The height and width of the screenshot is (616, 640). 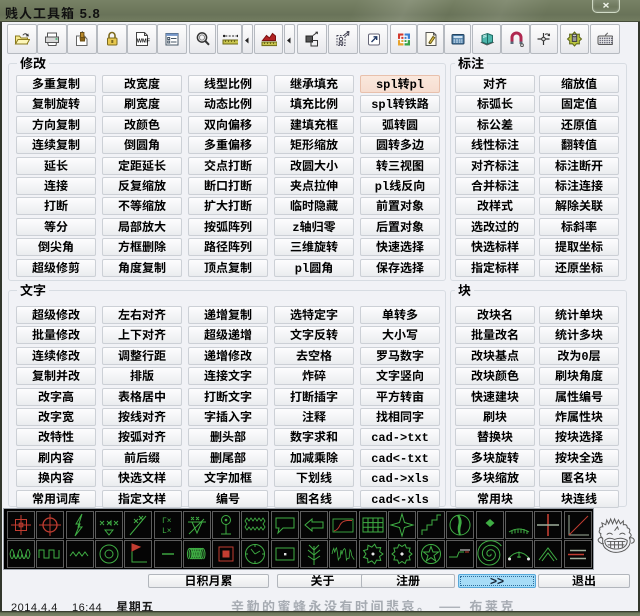 What do you see at coordinates (167, 531) in the screenshot?
I see `svg-text: L×` at bounding box center [167, 531].